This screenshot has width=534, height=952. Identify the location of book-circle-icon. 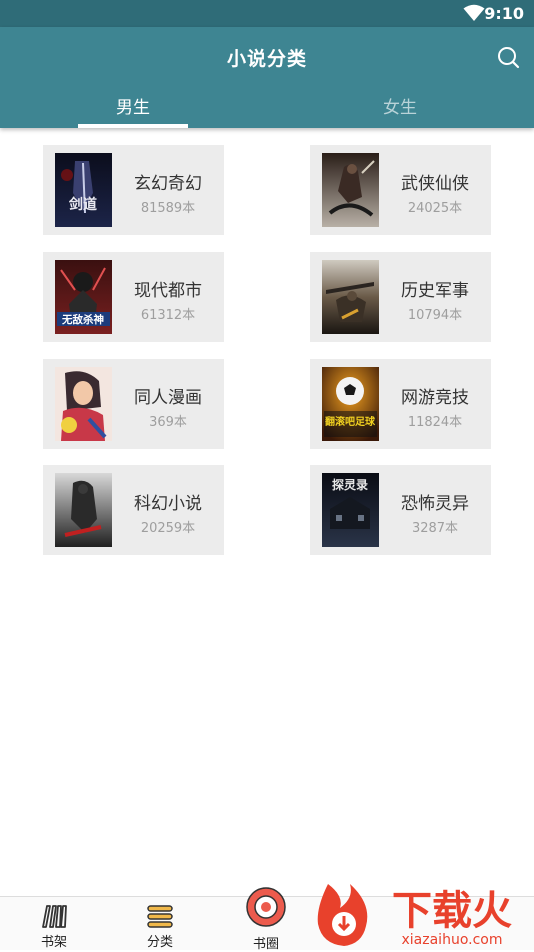
(266, 907).